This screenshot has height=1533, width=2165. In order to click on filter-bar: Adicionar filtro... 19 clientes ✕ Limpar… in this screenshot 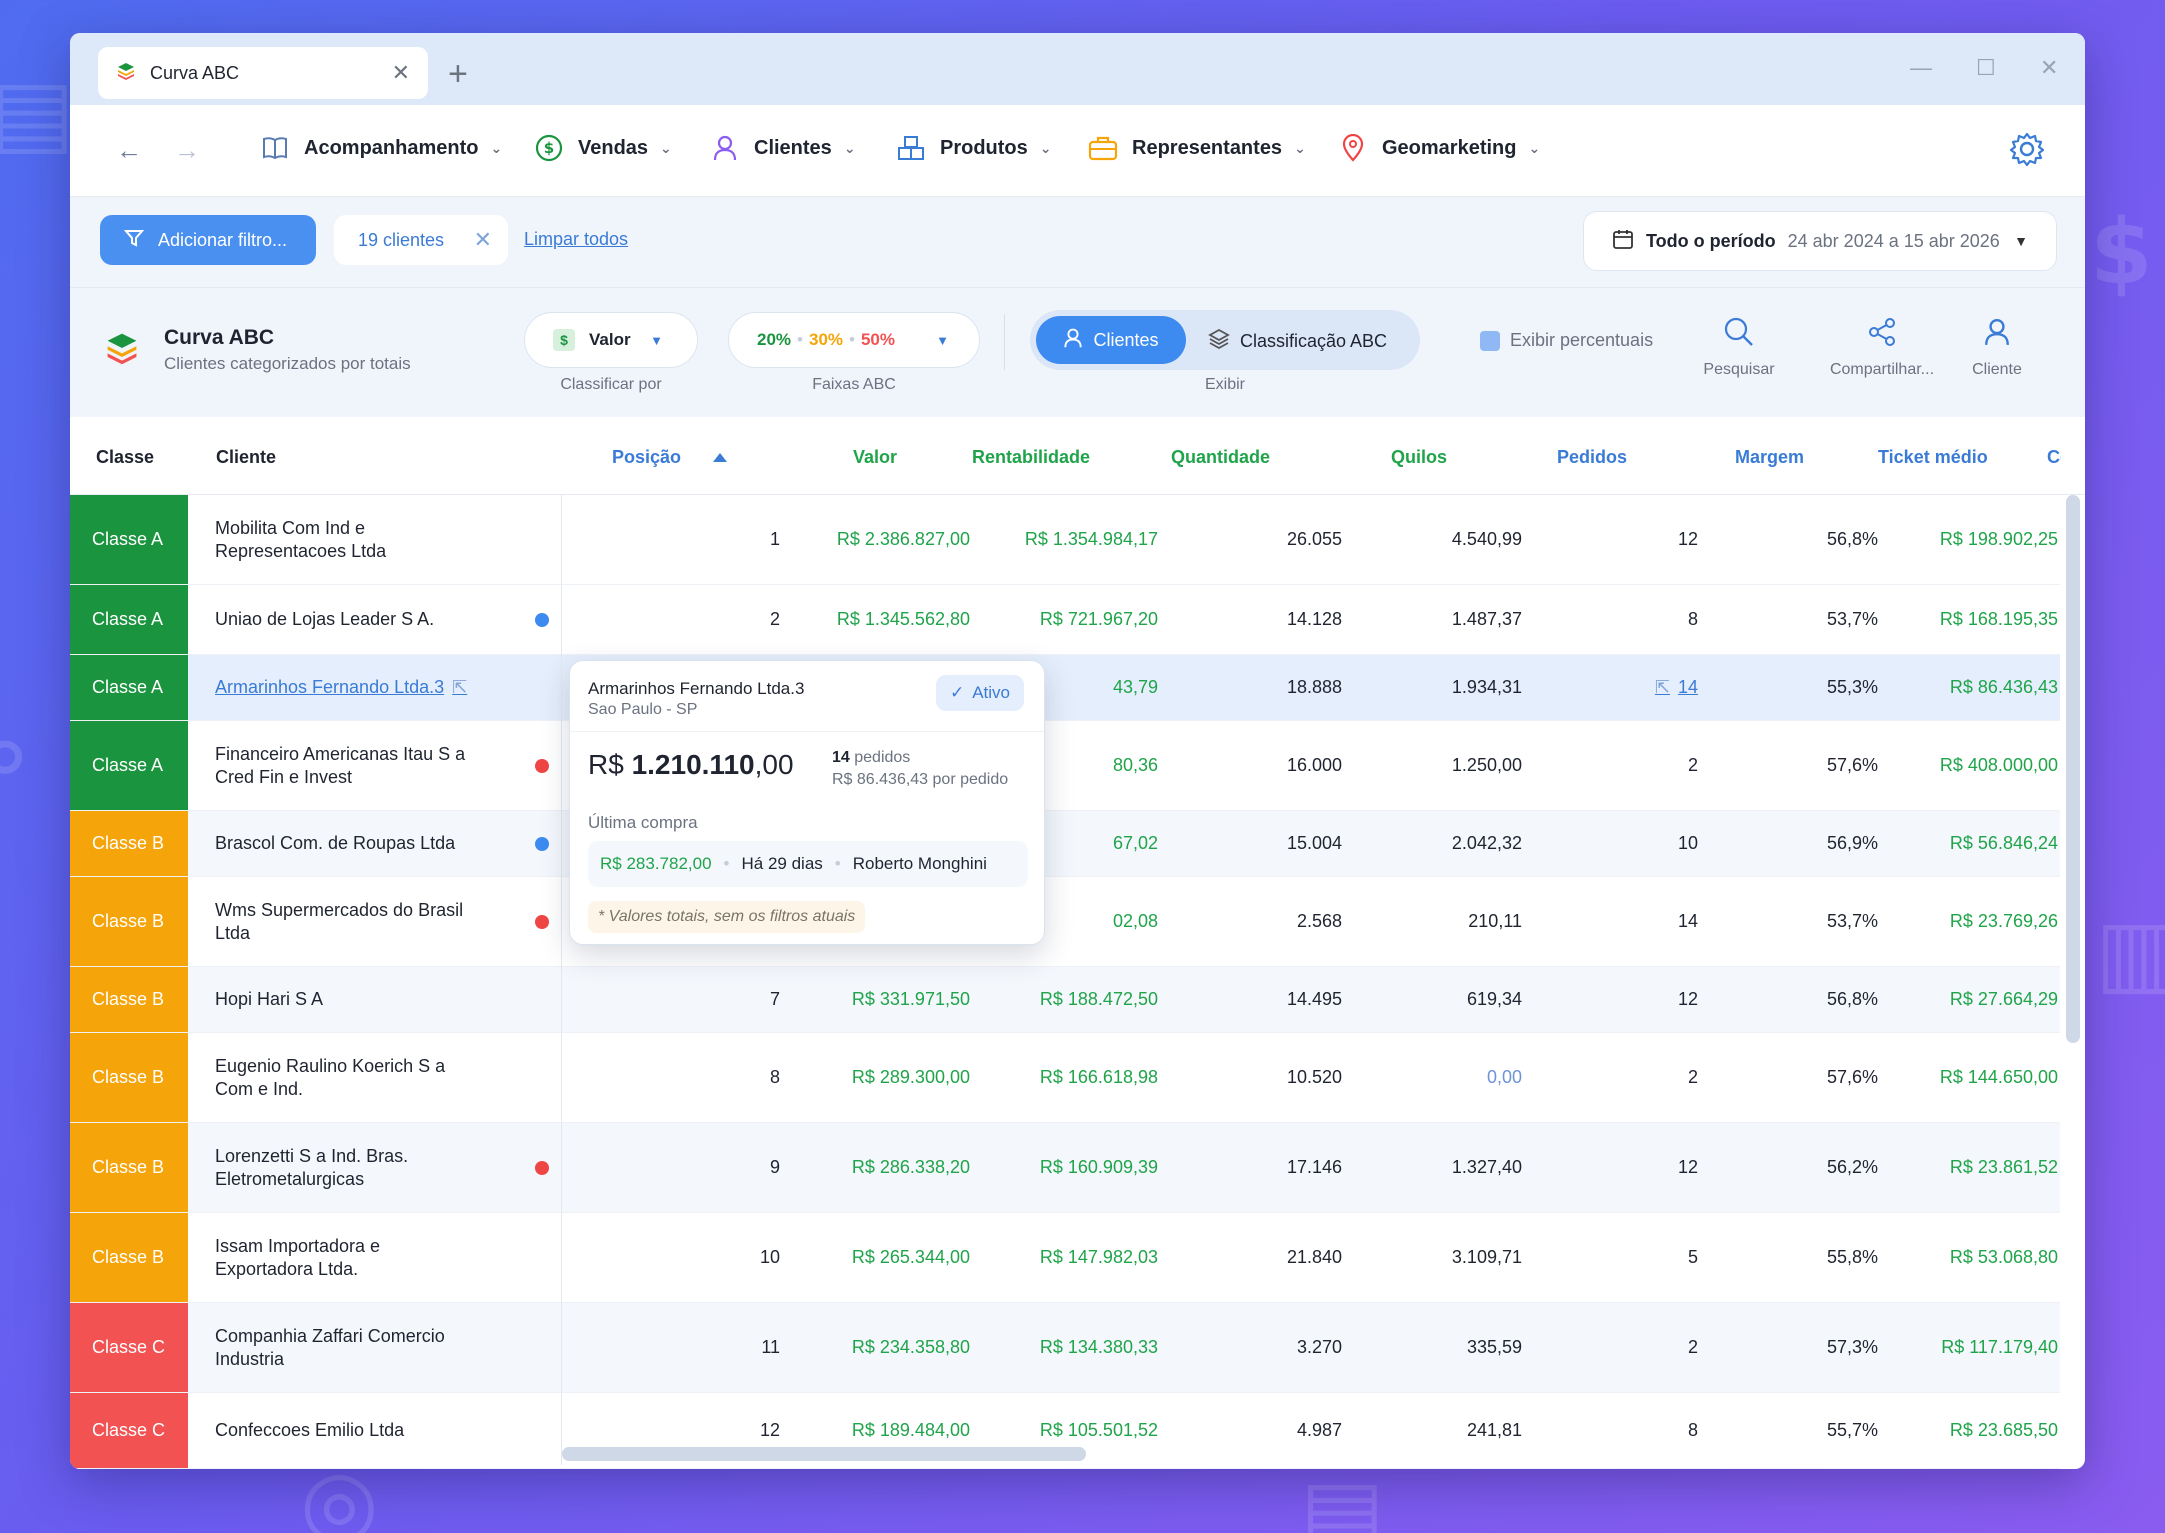, I will do `click(1077, 242)`.